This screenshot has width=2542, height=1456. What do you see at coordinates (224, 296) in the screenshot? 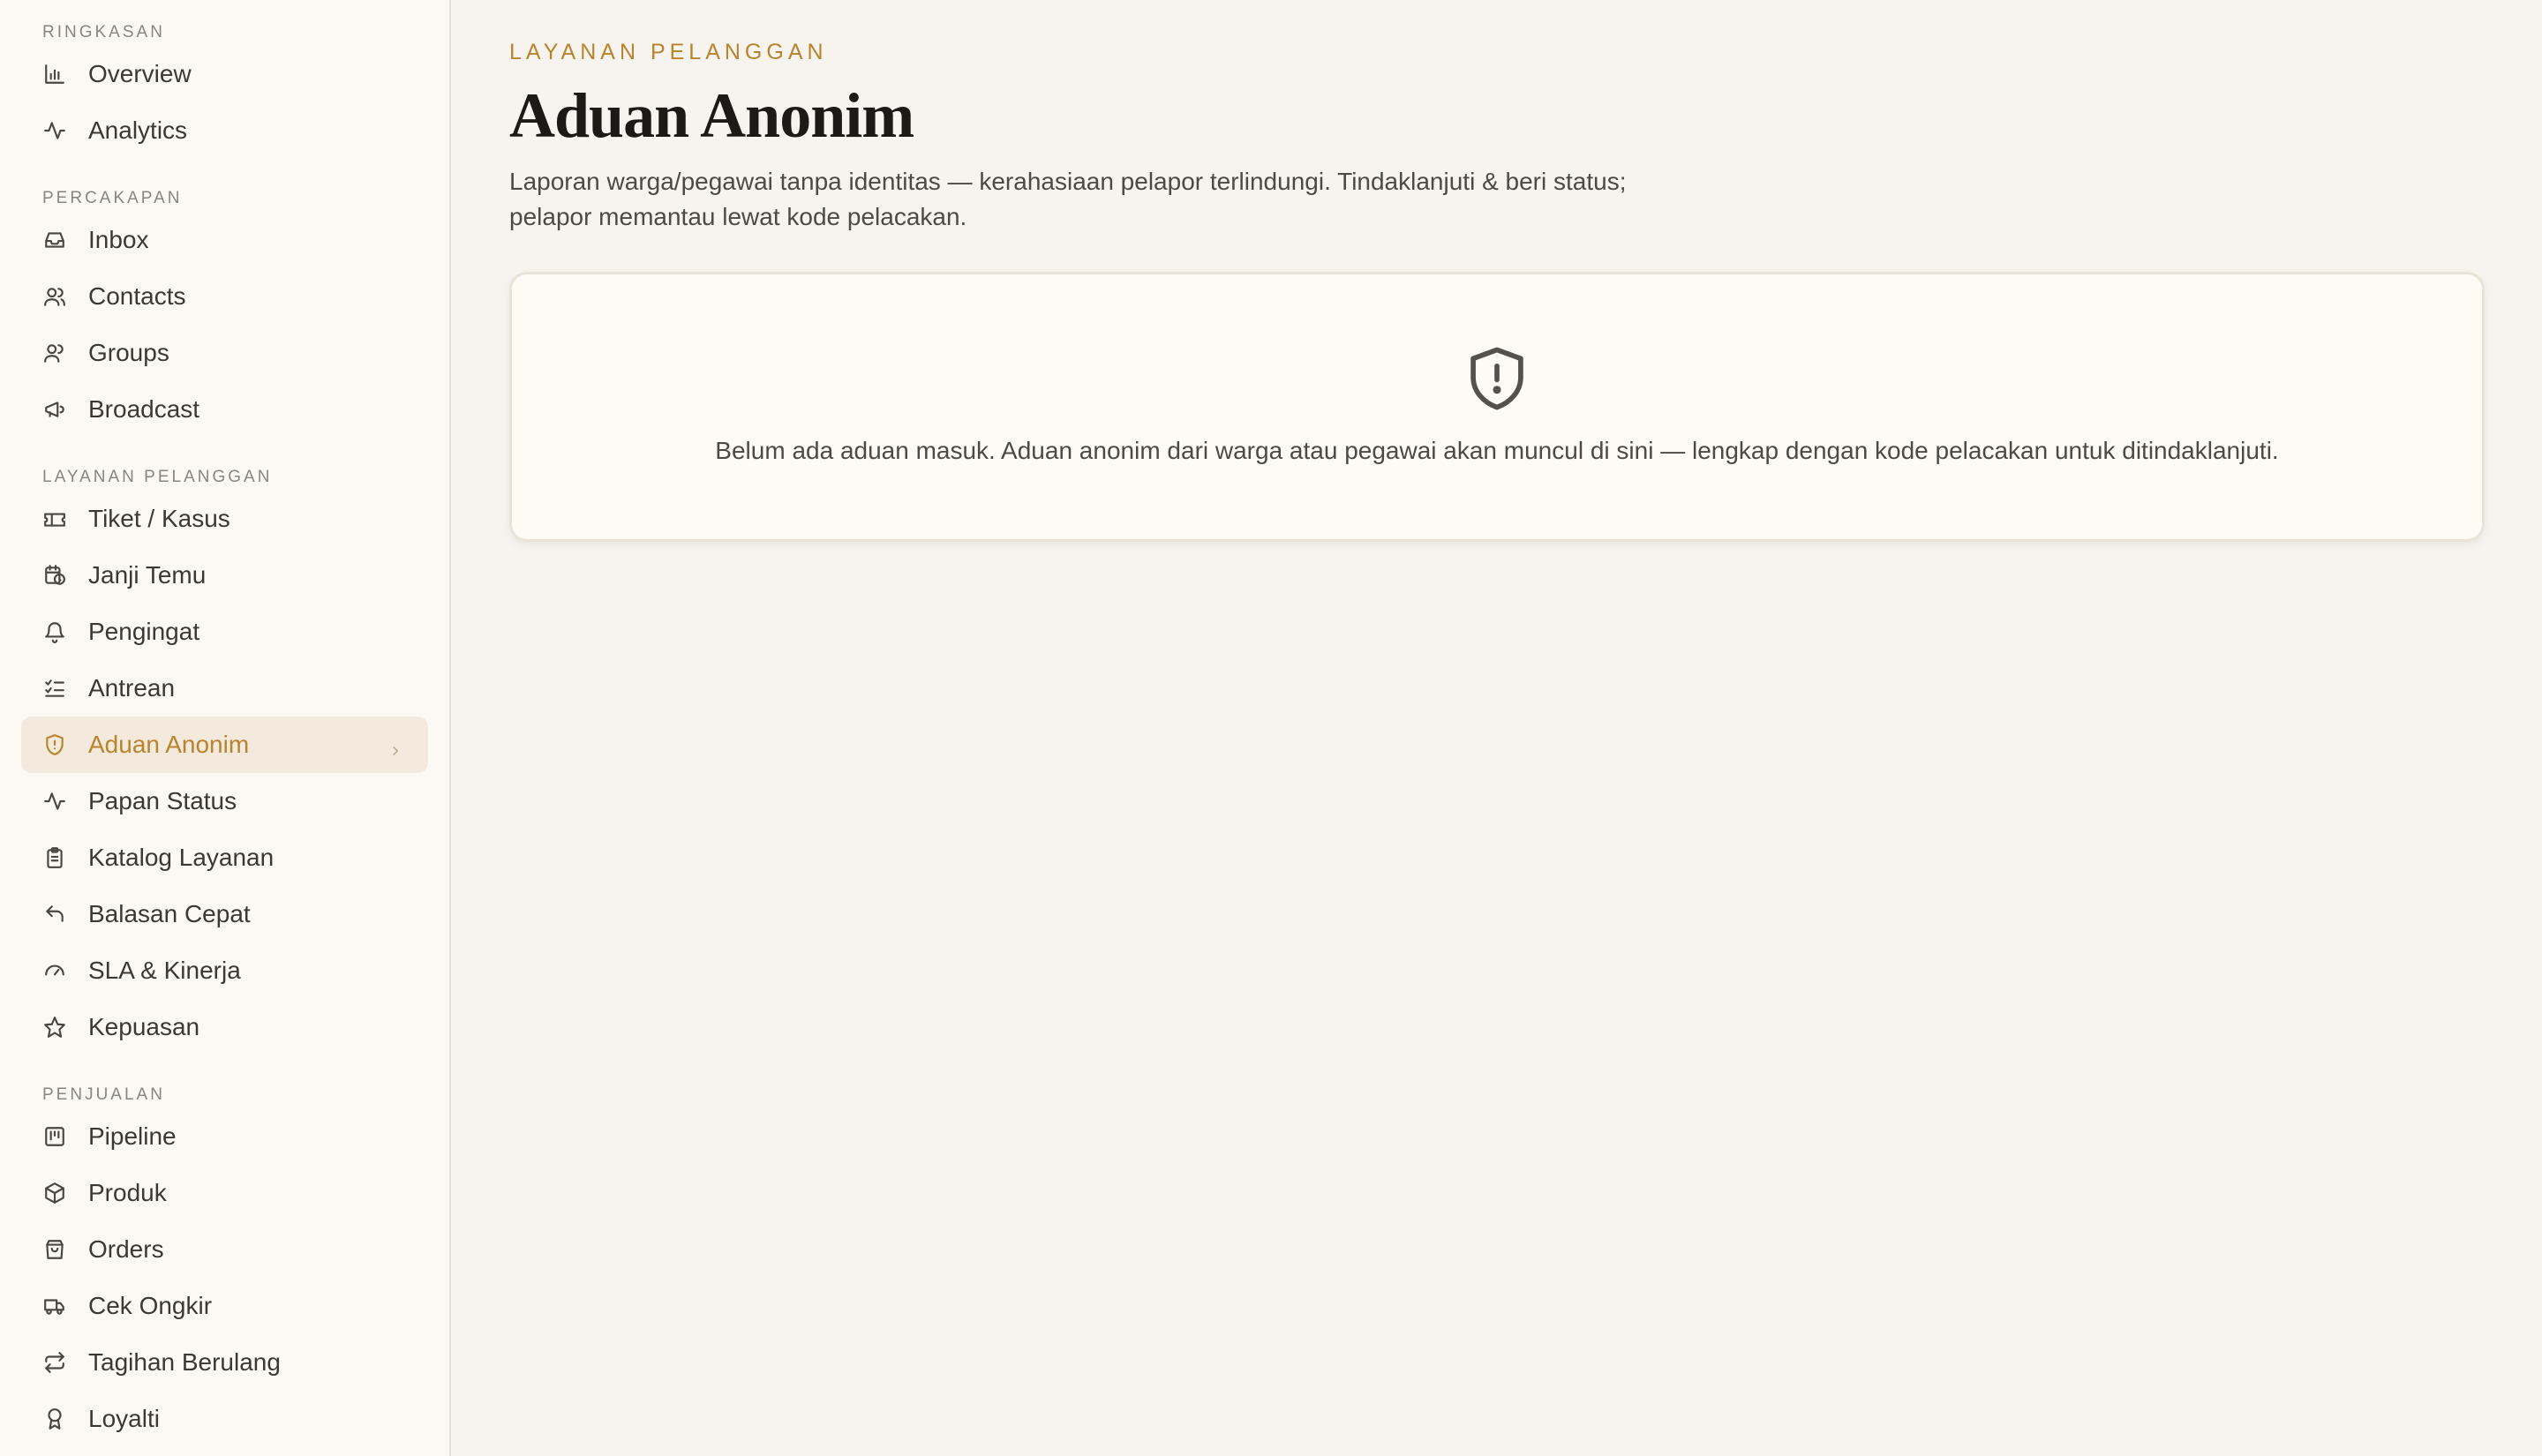
I see `sidebar-item-contacts: Contacts` at bounding box center [224, 296].